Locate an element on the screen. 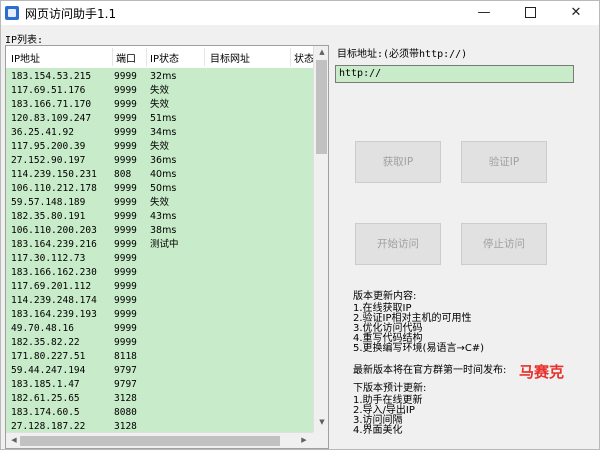 The image size is (600, 450). horizontal-scrollbar: ◀ ▶ is located at coordinates (159, 440).